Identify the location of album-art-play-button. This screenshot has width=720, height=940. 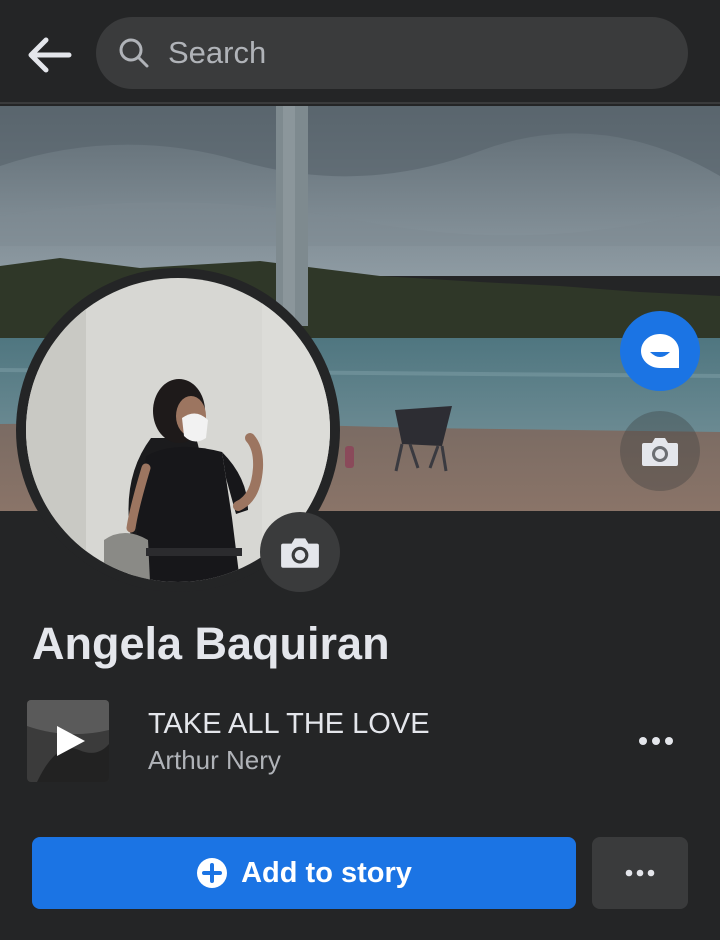
(68, 741).